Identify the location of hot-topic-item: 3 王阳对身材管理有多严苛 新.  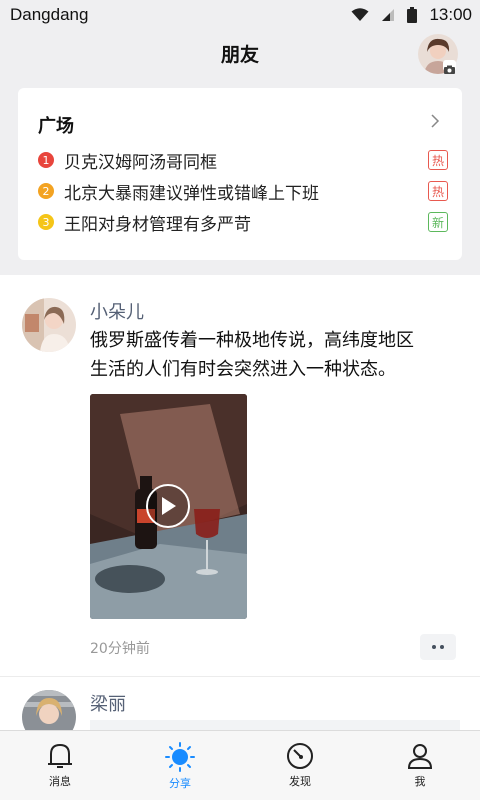
(243, 222).